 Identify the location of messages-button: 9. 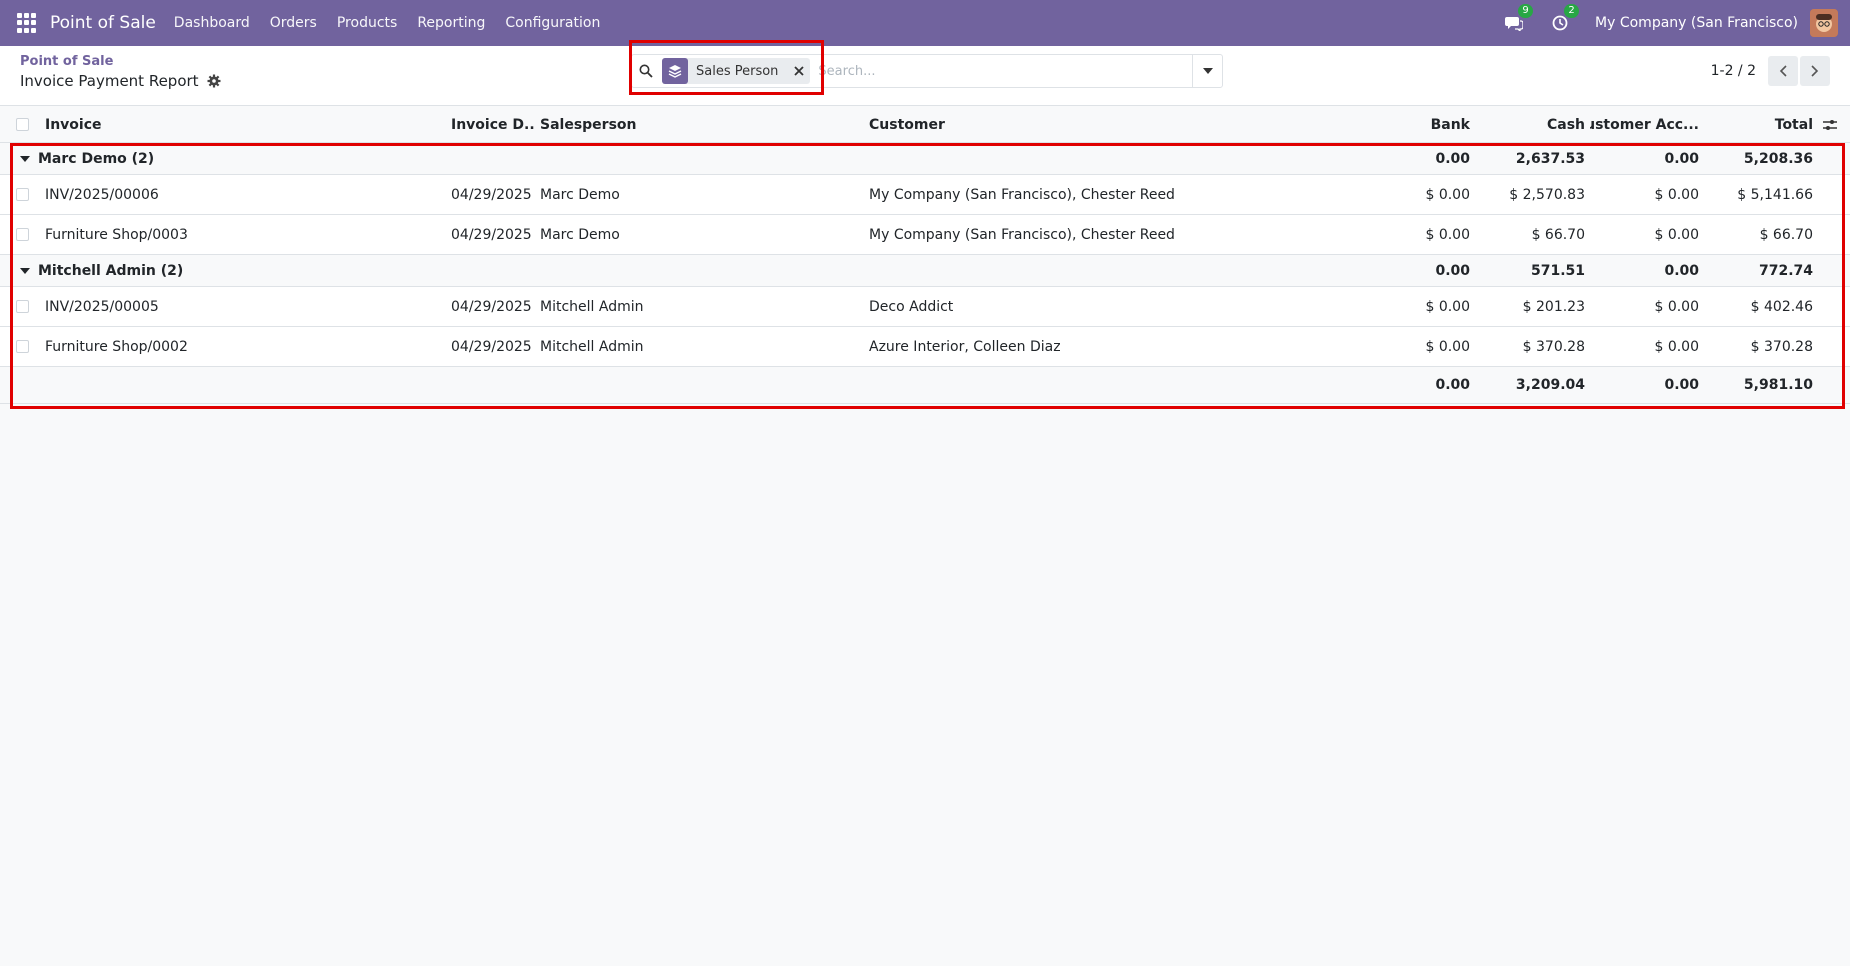
(1518, 19).